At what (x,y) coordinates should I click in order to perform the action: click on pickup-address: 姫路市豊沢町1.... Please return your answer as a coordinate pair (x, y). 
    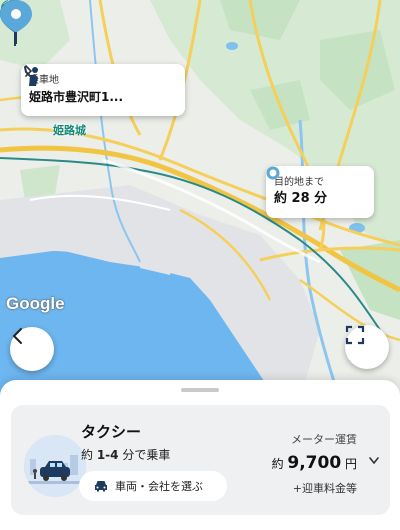
    Looking at the image, I should click on (76, 97).